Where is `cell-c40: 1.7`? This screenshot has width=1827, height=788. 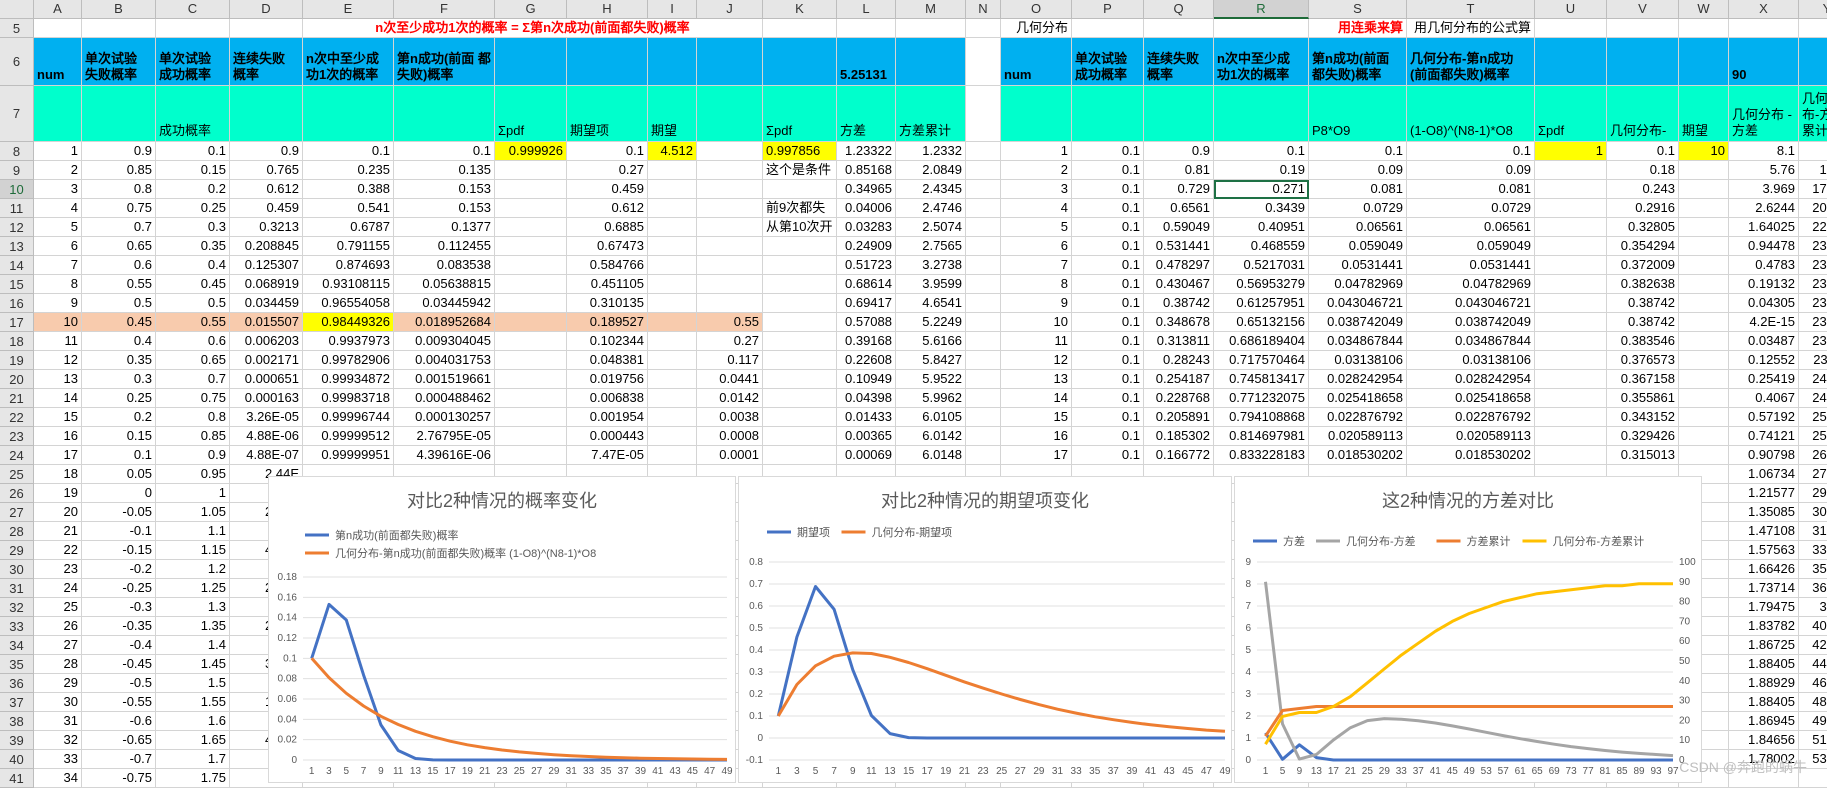 cell-c40: 1.7 is located at coordinates (193, 759).